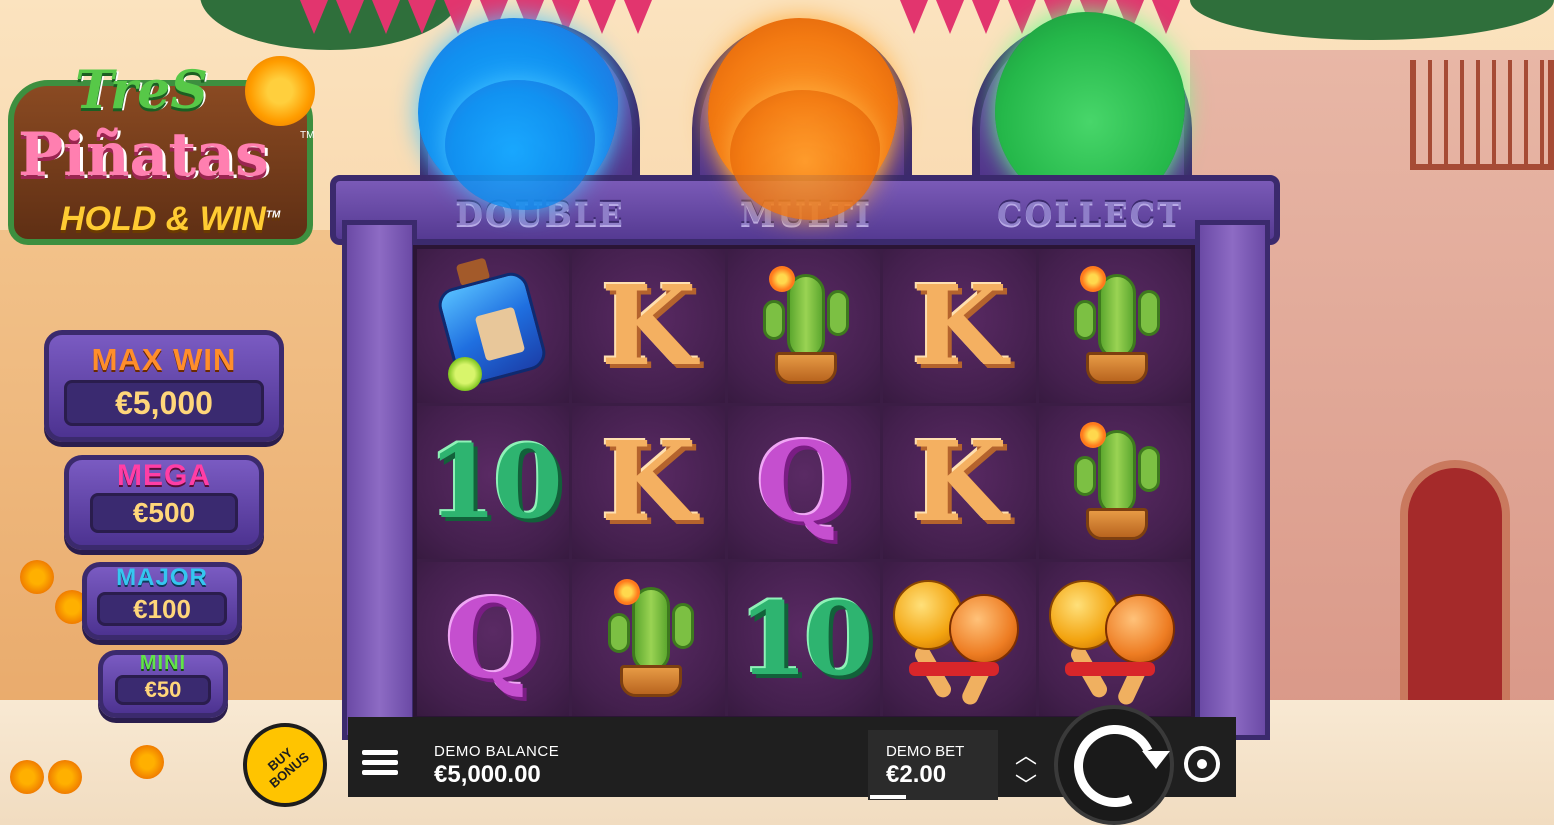 The width and height of the screenshot is (1554, 825). What do you see at coordinates (164, 513) in the screenshot?
I see `jackpot-value: €500` at bounding box center [164, 513].